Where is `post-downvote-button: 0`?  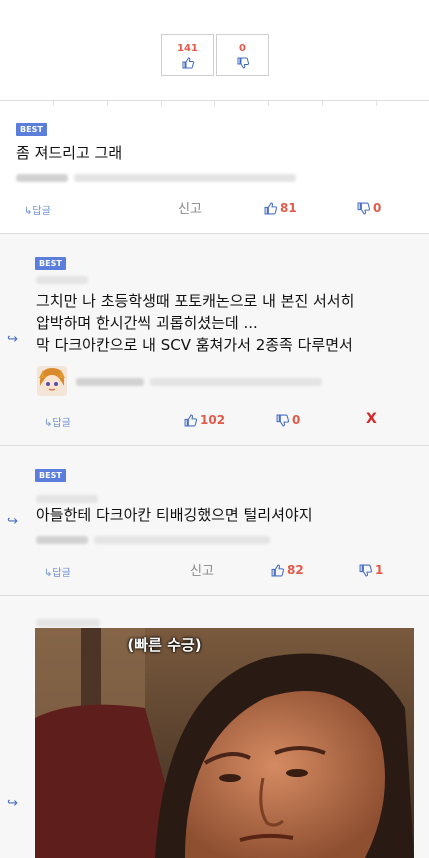
post-downvote-button: 0 is located at coordinates (242, 55).